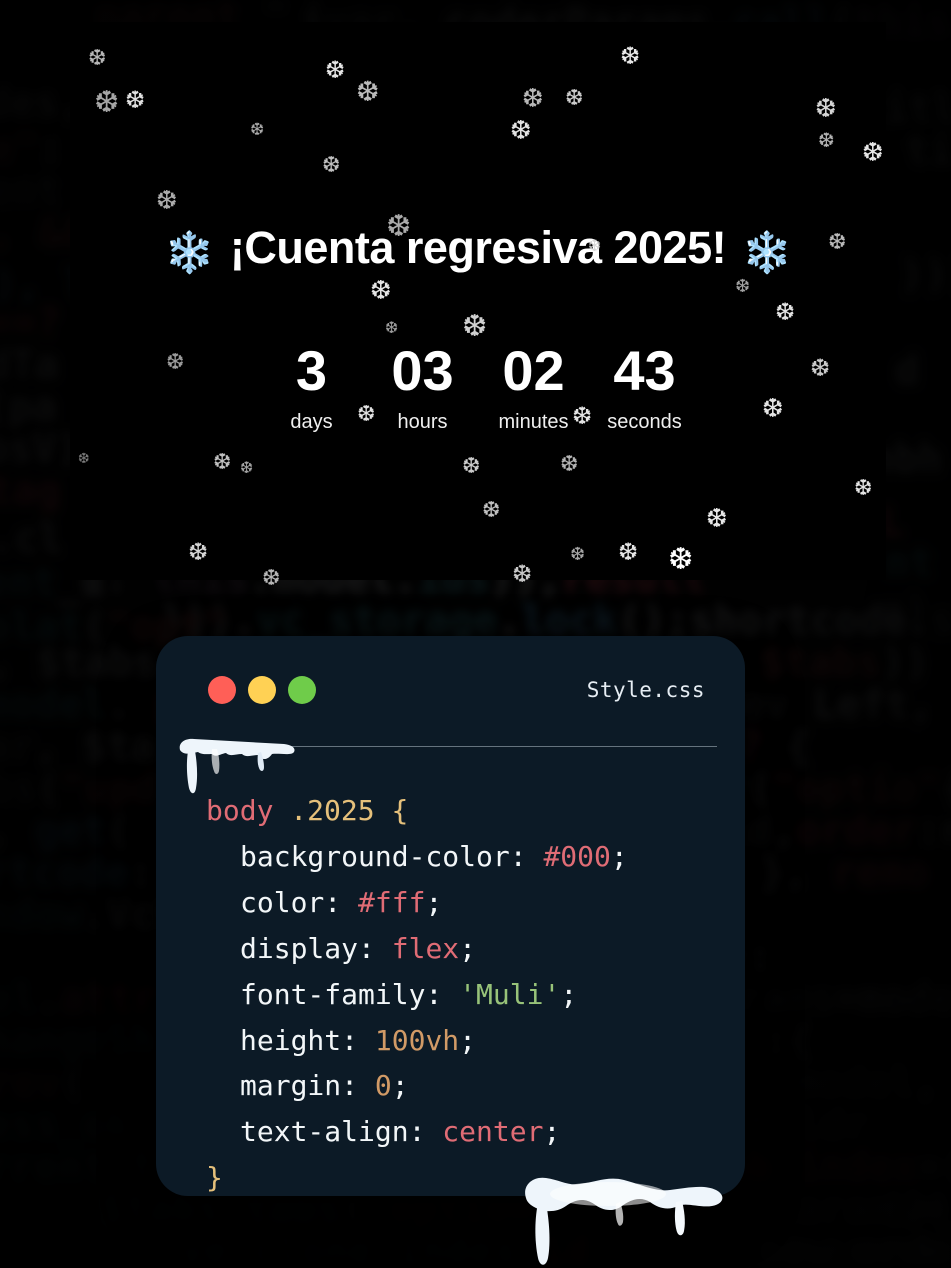  I want to click on code-line: background-color: #000;, so click(475, 857).